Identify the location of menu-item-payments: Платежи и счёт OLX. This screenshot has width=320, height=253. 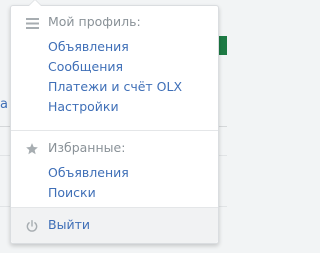
(115, 87).